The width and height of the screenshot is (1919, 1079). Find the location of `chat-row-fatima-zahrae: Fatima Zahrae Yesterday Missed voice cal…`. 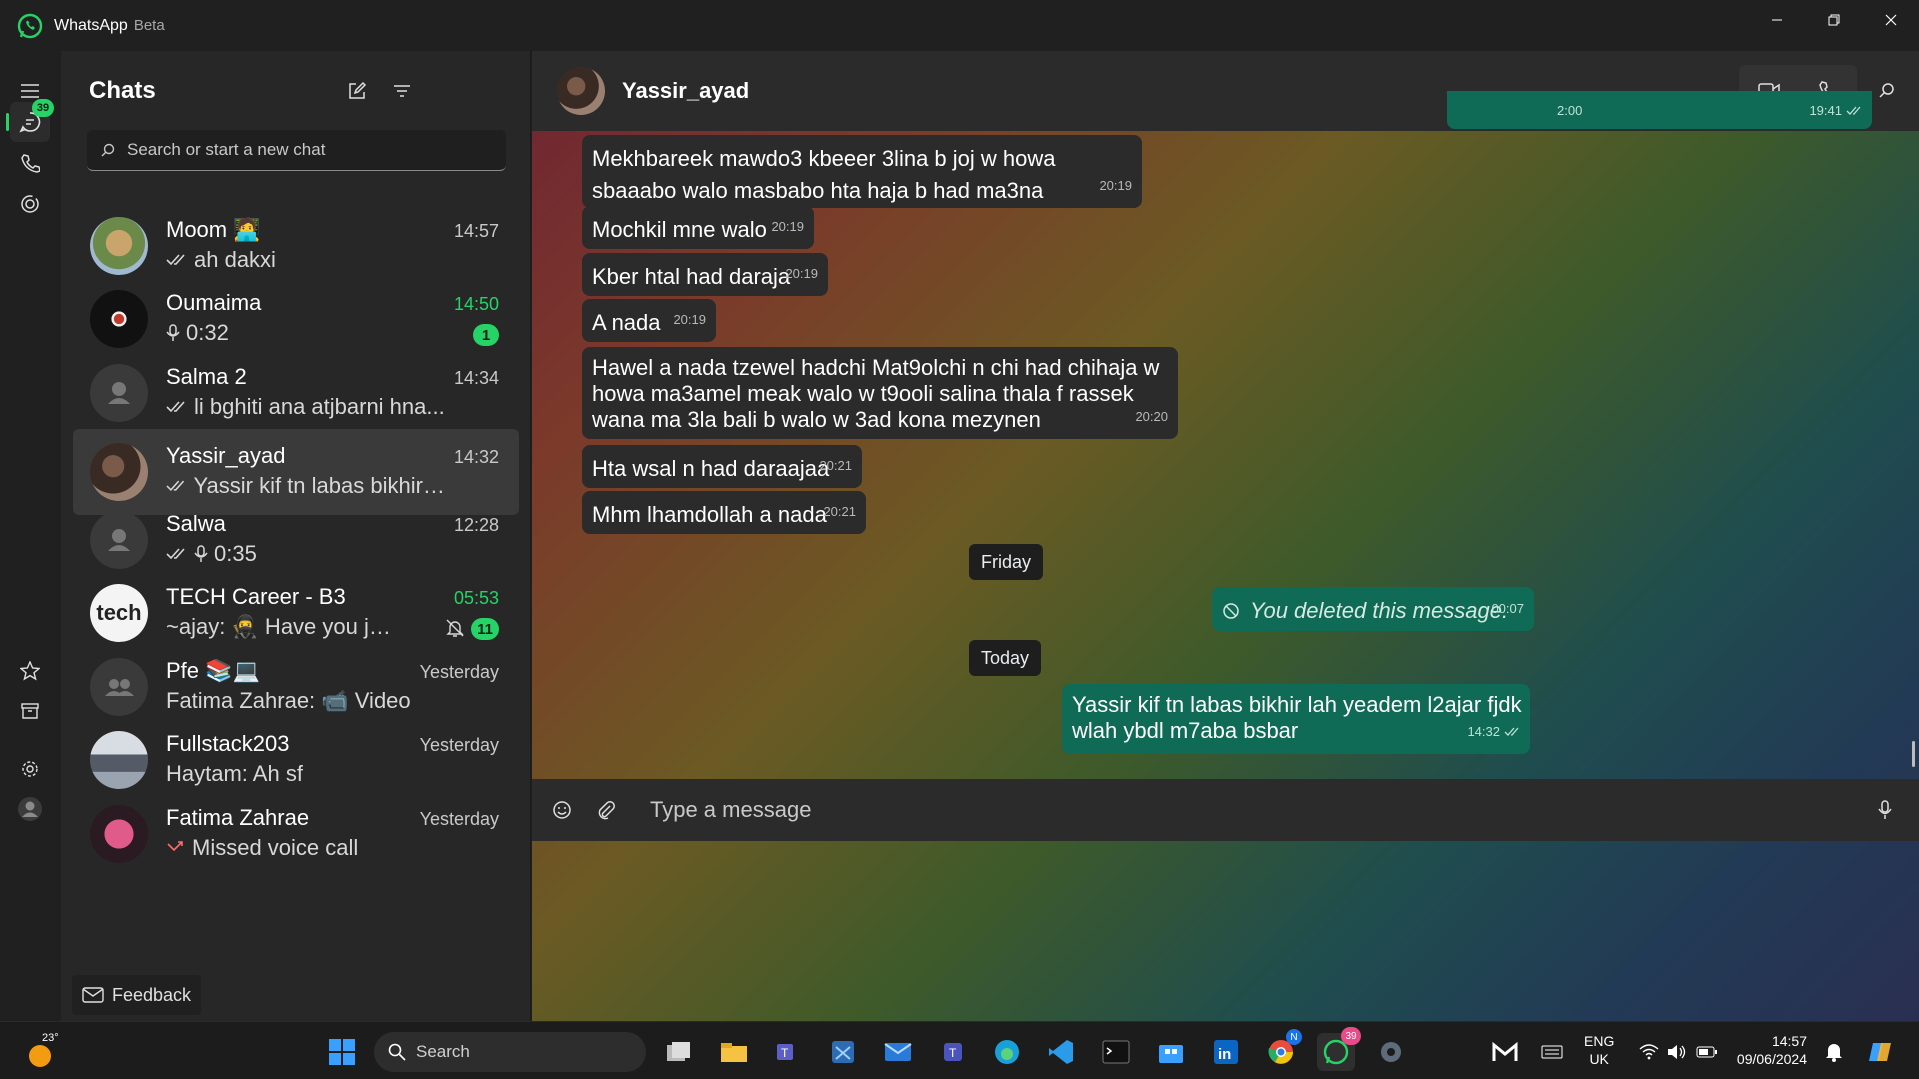

chat-row-fatima-zahrae: Fatima Zahrae Yesterday Missed voice cal… is located at coordinates (296, 834).